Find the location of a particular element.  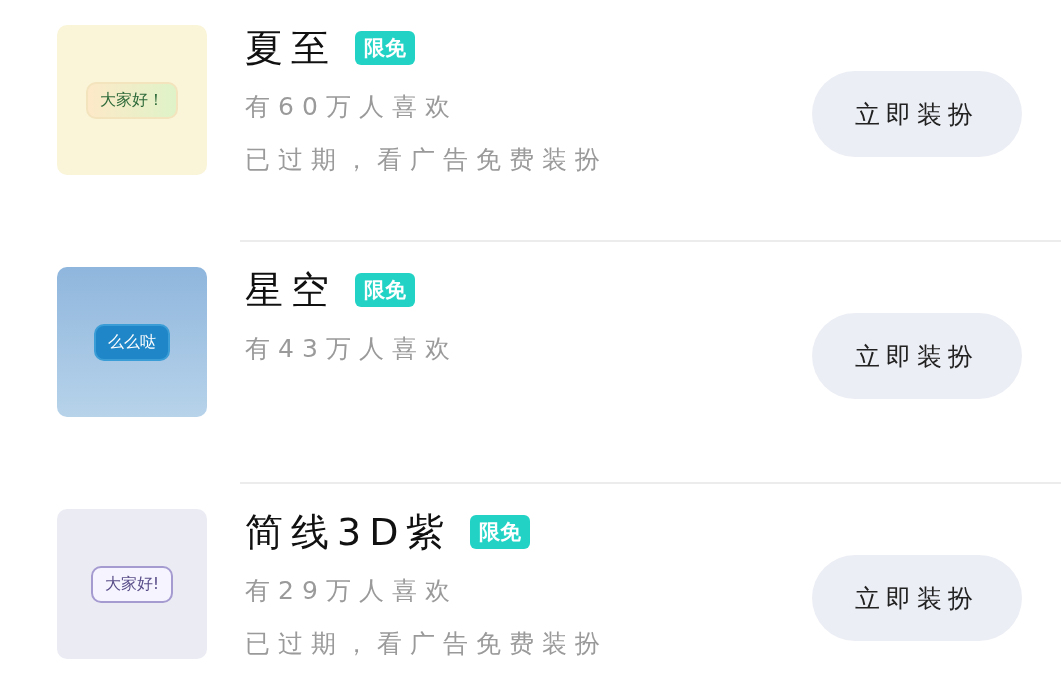

bubble-preview: 么么哒 is located at coordinates (132, 342).